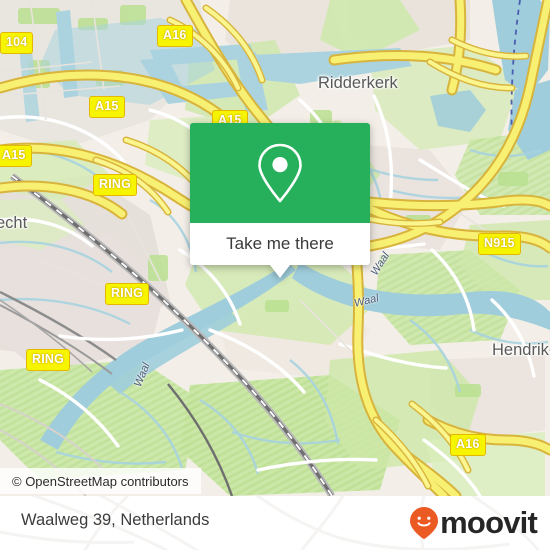 The width and height of the screenshot is (550, 550). I want to click on brand-logo: moovit, so click(473, 522).